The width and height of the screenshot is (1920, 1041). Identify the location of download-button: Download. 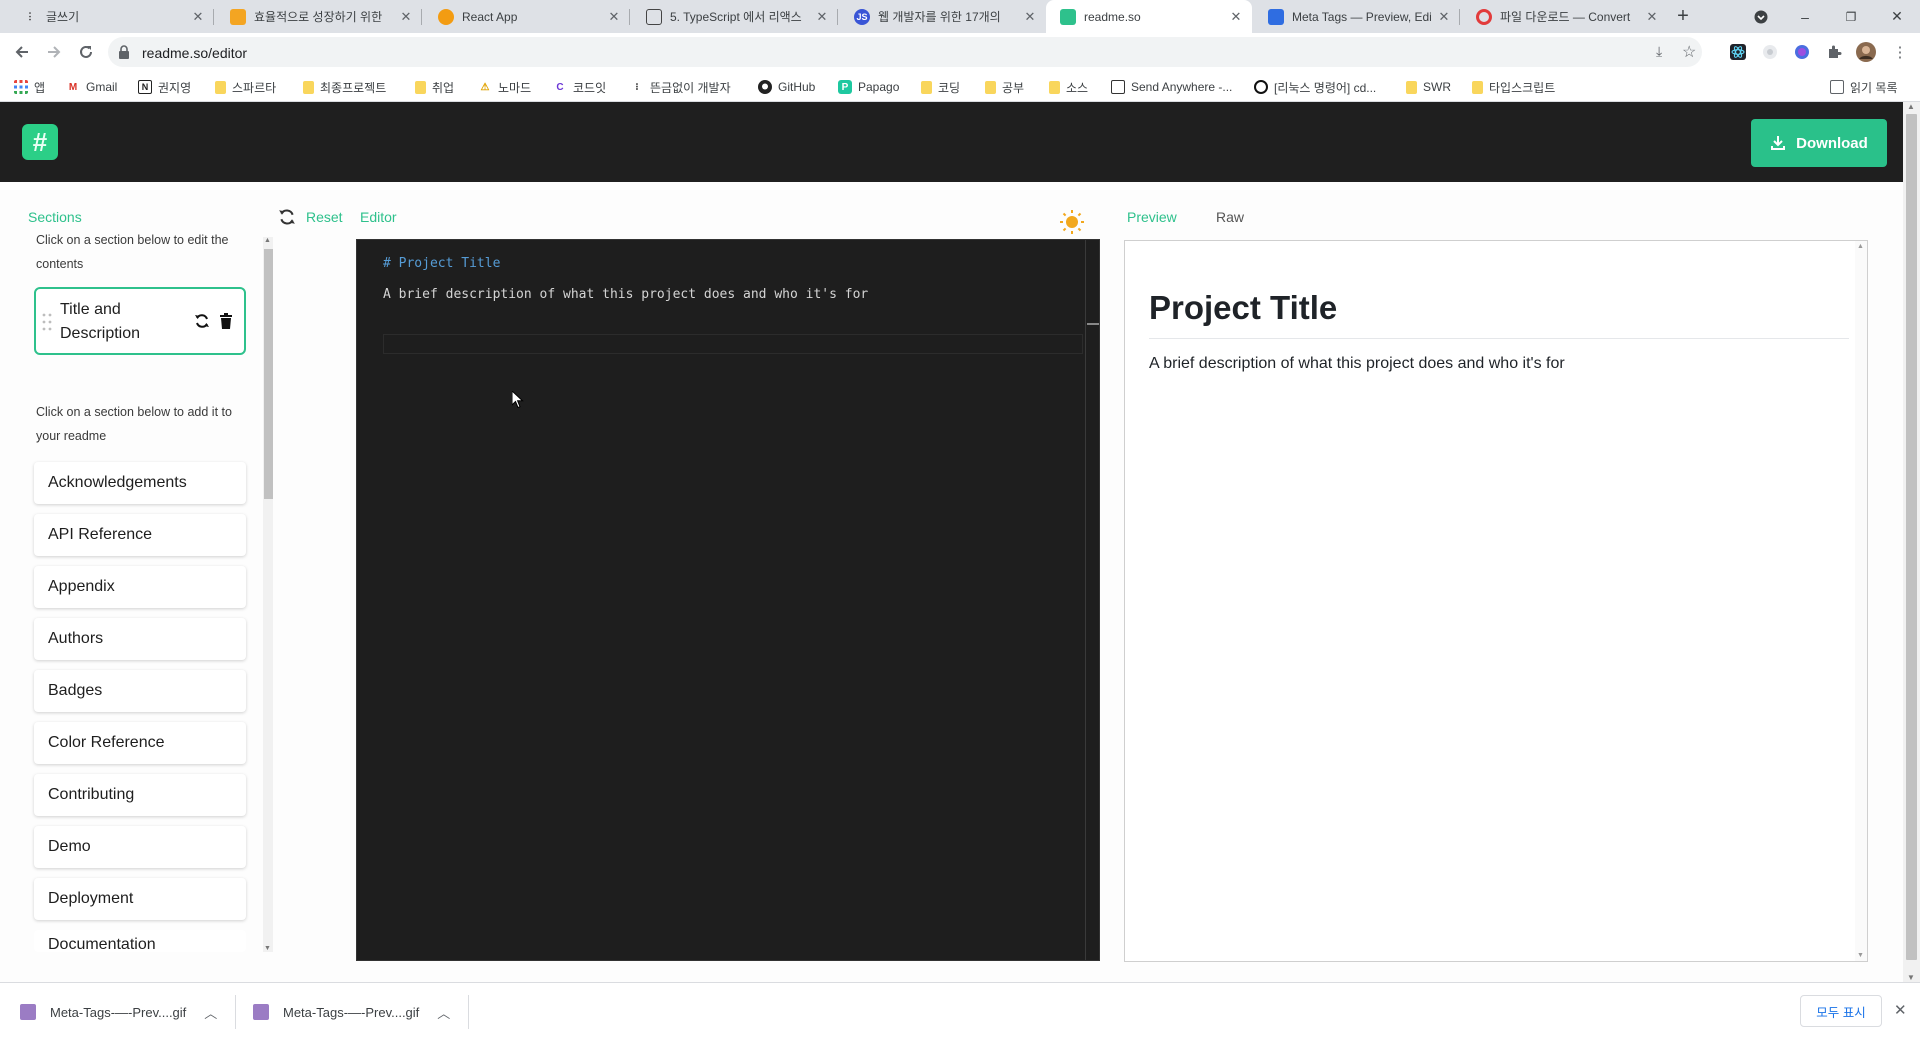
(1819, 143).